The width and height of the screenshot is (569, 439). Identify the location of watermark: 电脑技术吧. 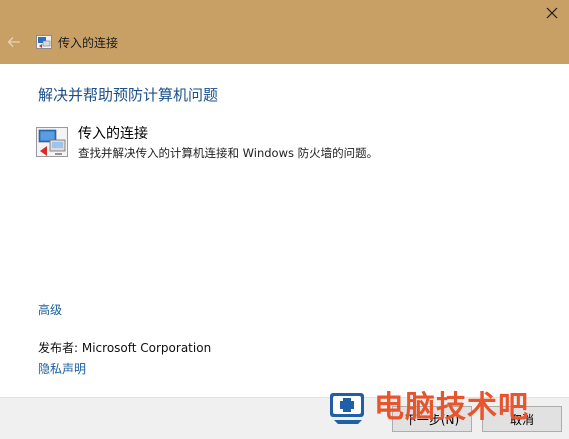
(448, 413).